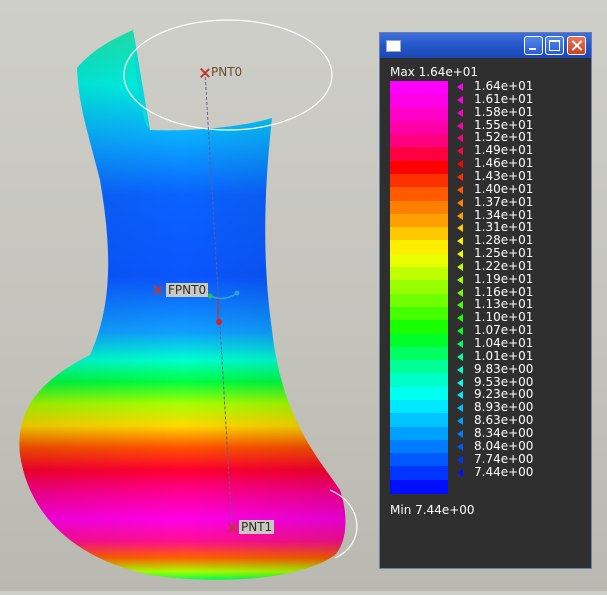 Image resolution: width=607 pixels, height=595 pixels. What do you see at coordinates (504, 432) in the screenshot?
I see `legend-value: 8.34e+00` at bounding box center [504, 432].